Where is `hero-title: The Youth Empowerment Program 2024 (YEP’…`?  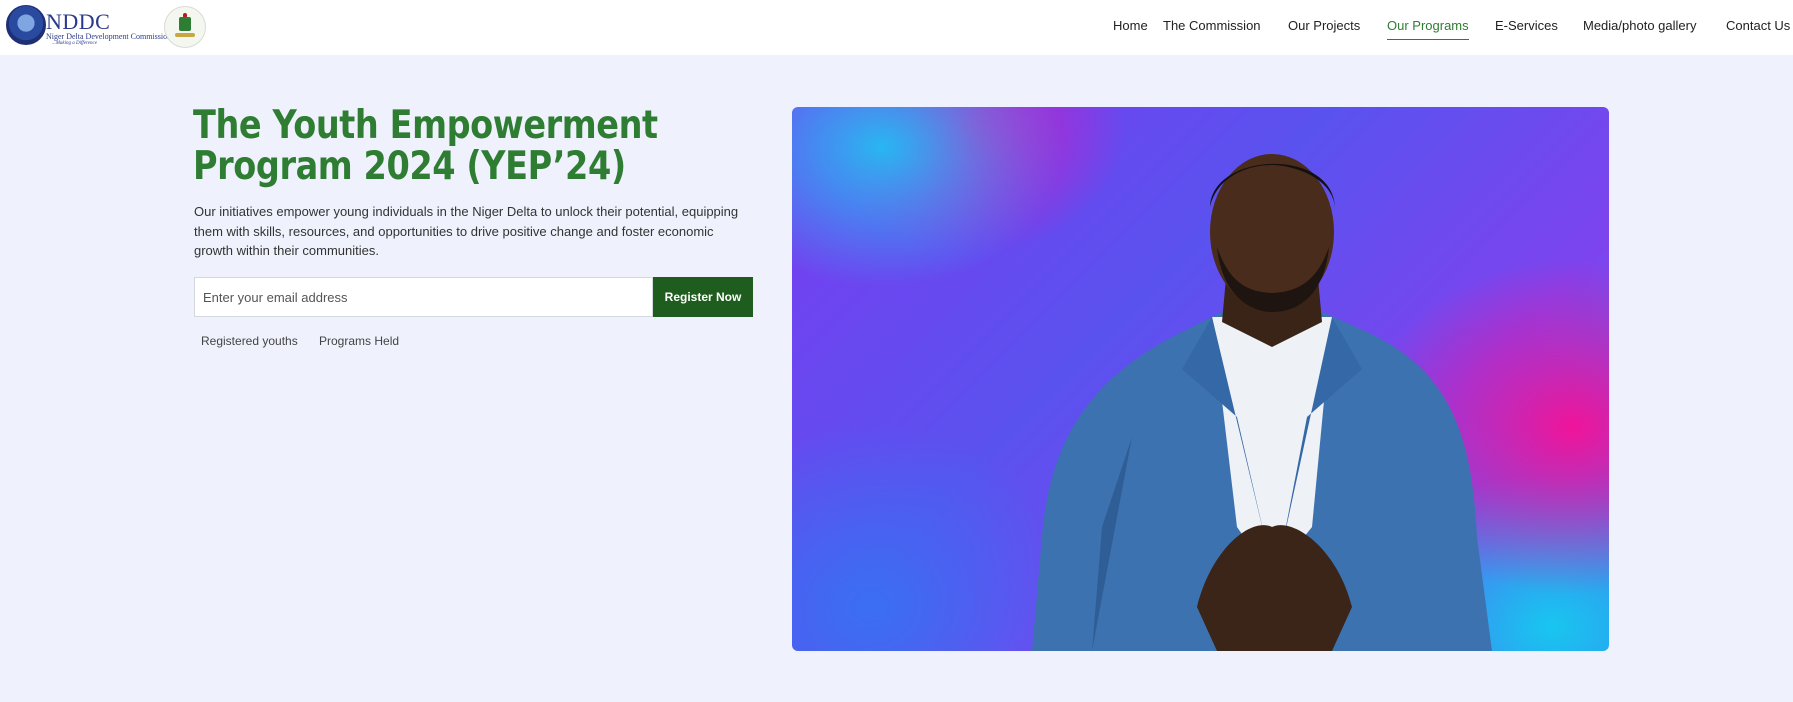
hero-title: The Youth Empowerment Program 2024 (YEP’… is located at coordinates (425, 146).